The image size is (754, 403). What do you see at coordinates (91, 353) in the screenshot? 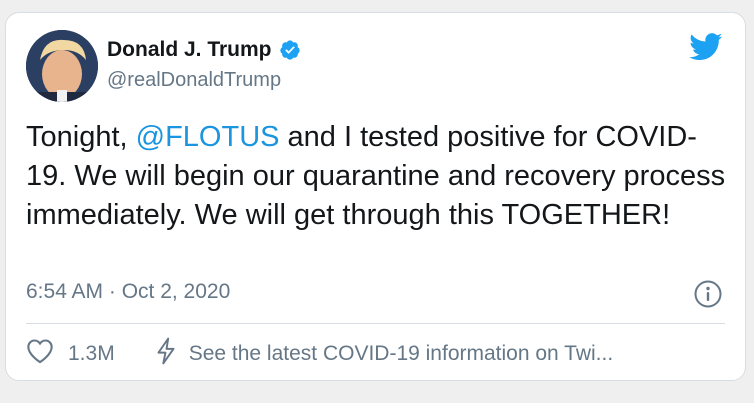
I see `like-count: 1.3M` at bounding box center [91, 353].